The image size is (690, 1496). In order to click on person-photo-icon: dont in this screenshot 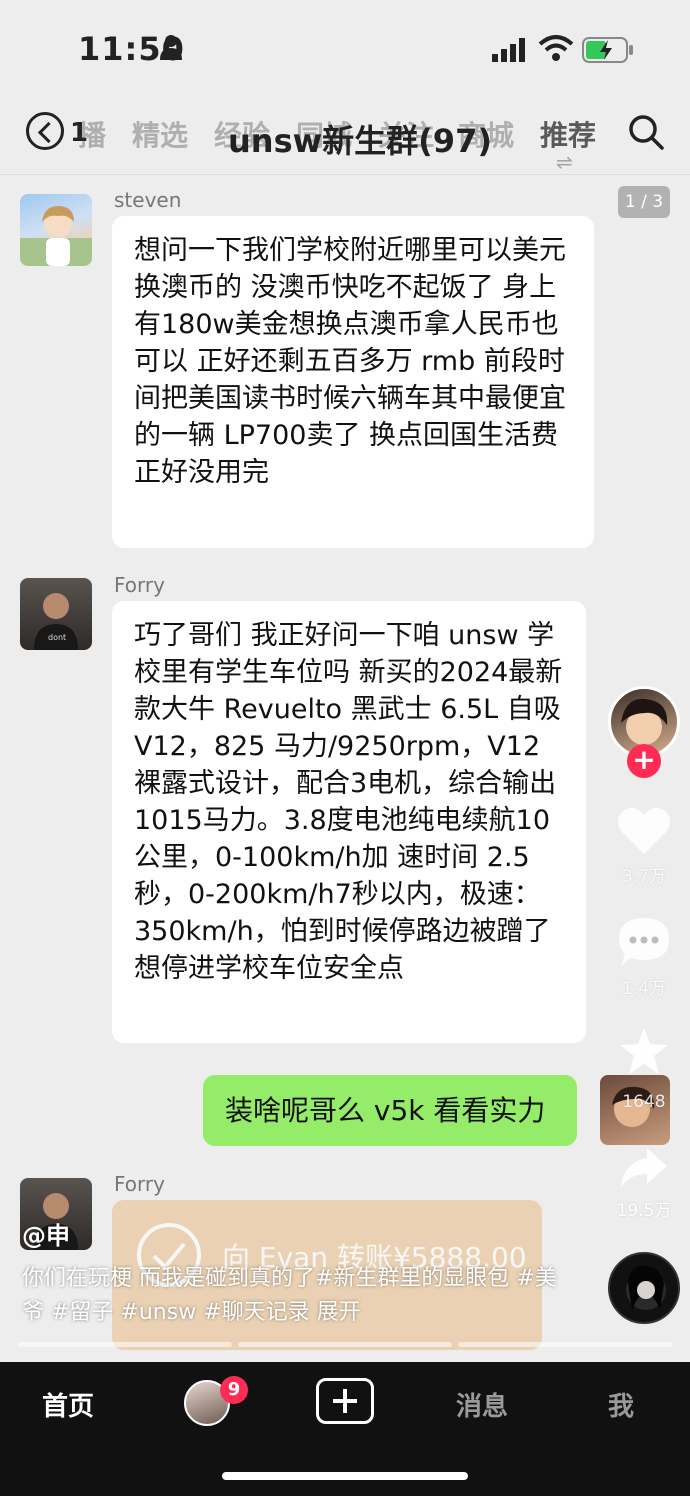, I will do `click(56, 621)`.